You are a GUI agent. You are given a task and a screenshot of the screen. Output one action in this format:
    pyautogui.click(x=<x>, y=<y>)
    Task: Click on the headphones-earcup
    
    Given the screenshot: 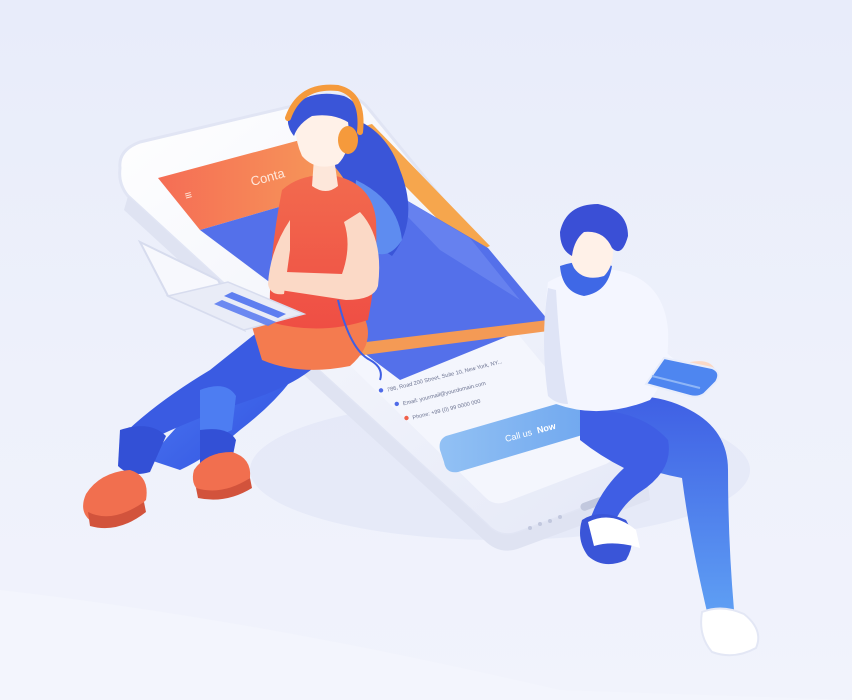 What is the action you would take?
    pyautogui.click(x=348, y=140)
    